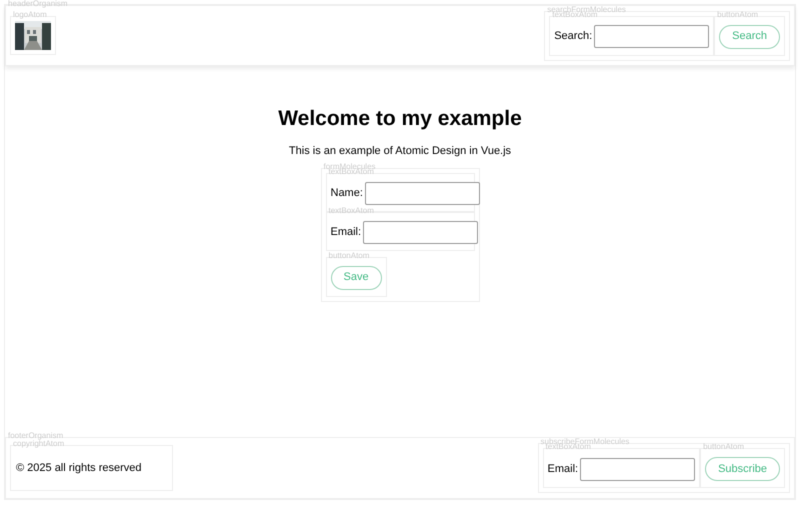  Describe the element at coordinates (749, 36) in the screenshot. I see `action-button: Search` at that location.